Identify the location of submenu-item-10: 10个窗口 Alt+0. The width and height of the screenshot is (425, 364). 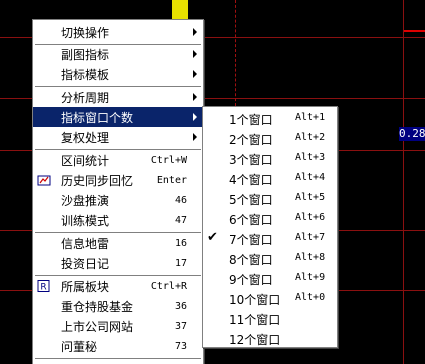
(270, 298).